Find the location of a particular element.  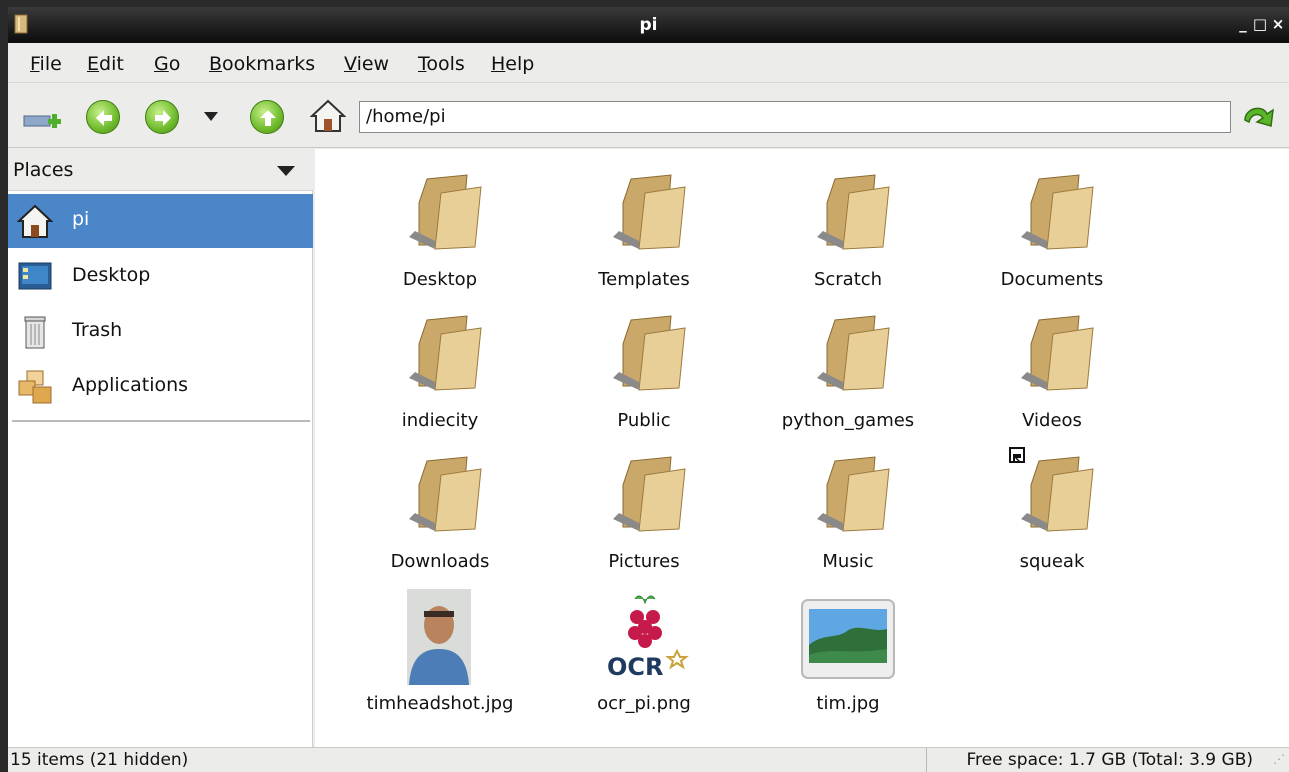

file-item-squeak: squeak is located at coordinates (1052, 512).